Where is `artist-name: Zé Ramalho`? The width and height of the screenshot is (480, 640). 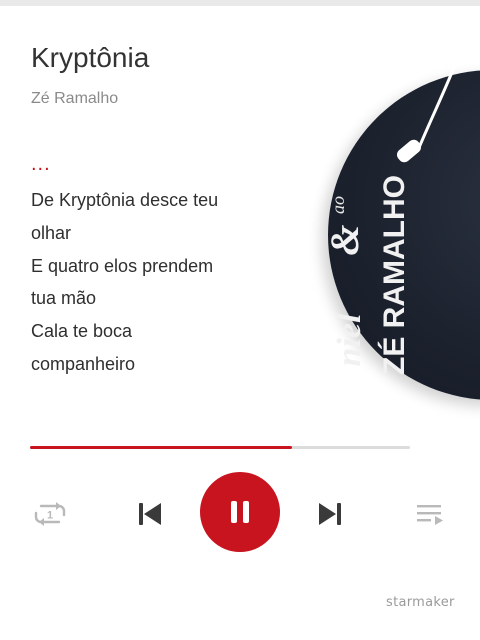 artist-name: Zé Ramalho is located at coordinates (75, 98).